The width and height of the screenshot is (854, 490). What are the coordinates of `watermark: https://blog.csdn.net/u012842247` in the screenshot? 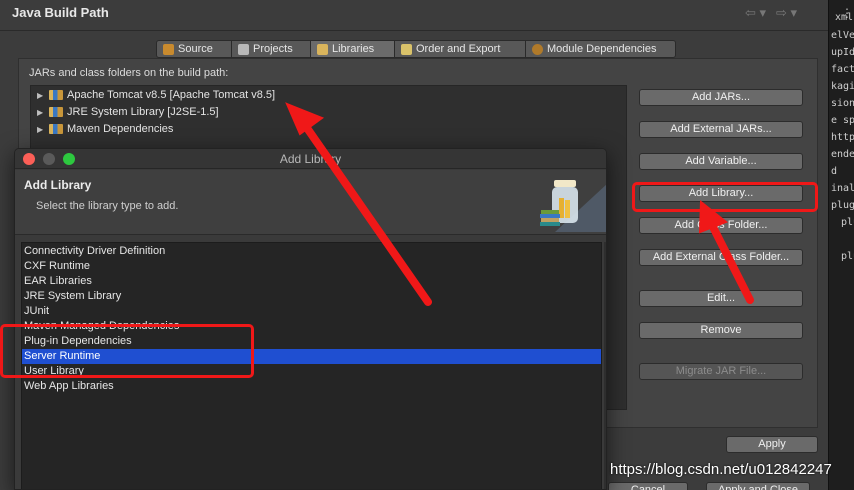 It's located at (721, 469).